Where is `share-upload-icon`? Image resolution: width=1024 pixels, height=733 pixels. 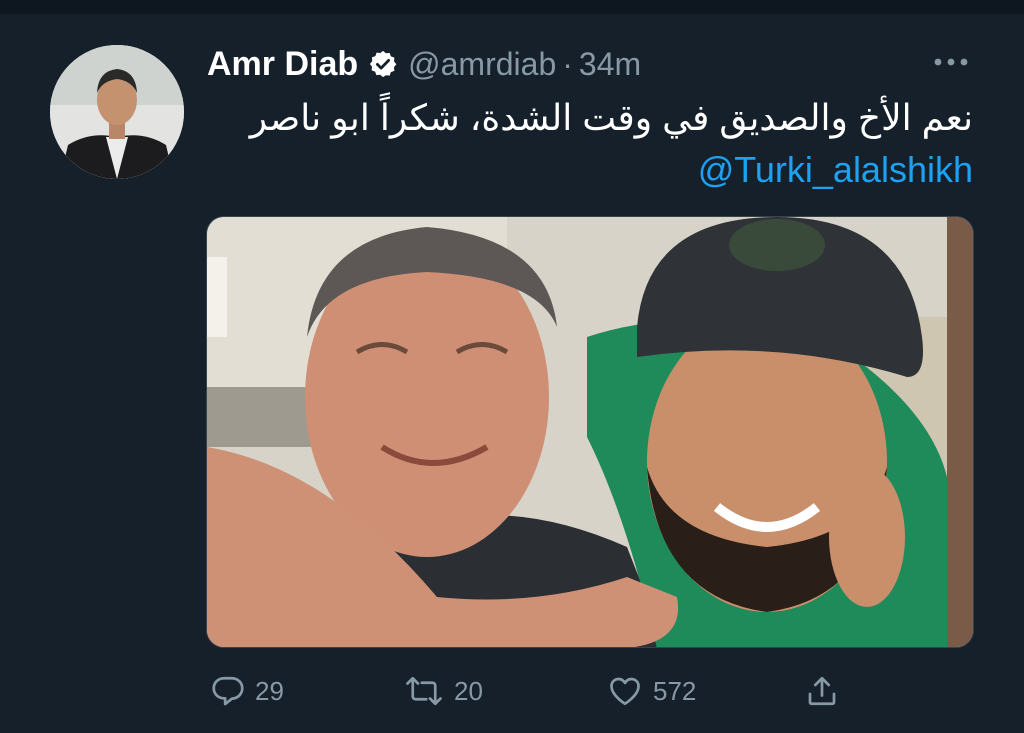 share-upload-icon is located at coordinates (822, 691).